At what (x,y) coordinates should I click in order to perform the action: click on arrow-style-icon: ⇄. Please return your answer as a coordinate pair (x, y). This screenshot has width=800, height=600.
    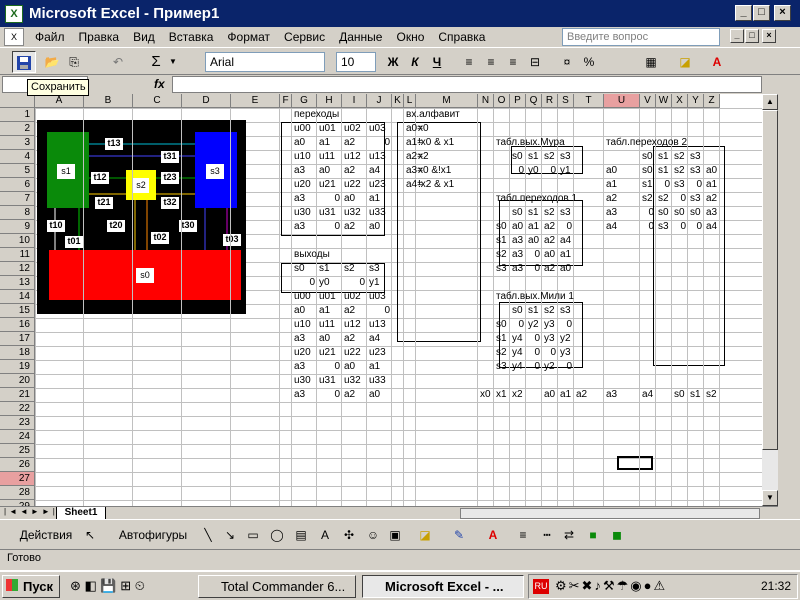
    Looking at the image, I should click on (569, 535).